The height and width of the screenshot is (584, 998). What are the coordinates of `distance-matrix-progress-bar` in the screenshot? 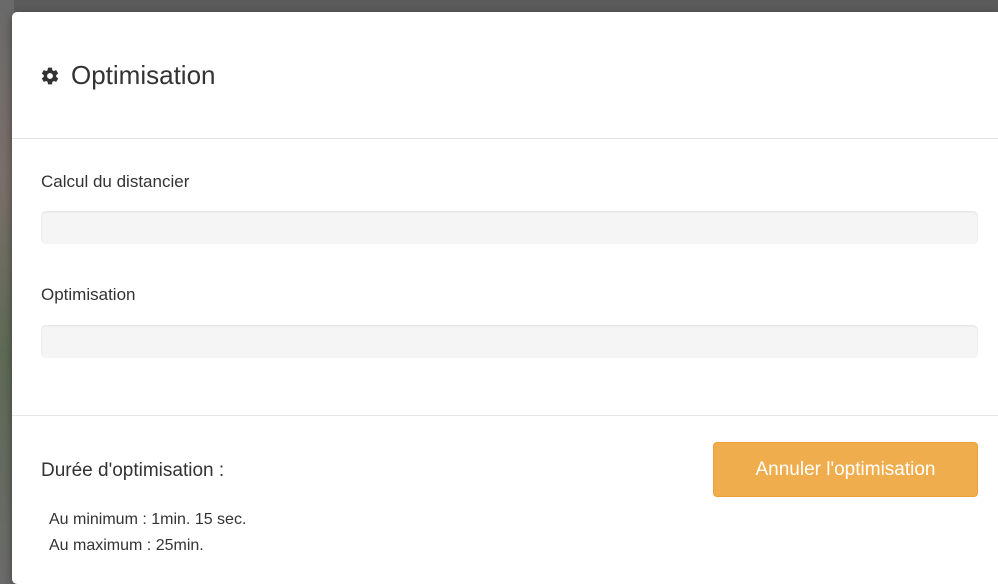 It's located at (509, 227).